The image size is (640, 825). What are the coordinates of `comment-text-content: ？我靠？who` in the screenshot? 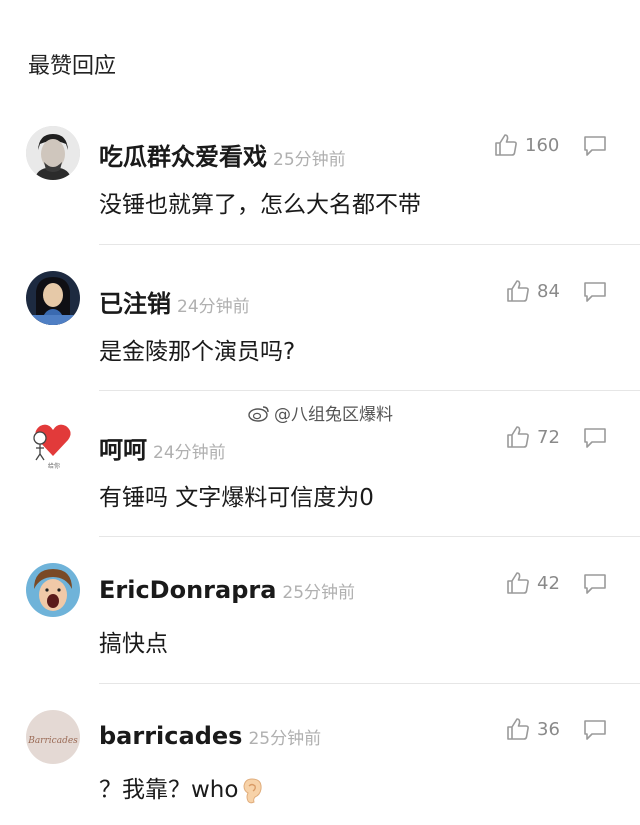 It's located at (169, 790).